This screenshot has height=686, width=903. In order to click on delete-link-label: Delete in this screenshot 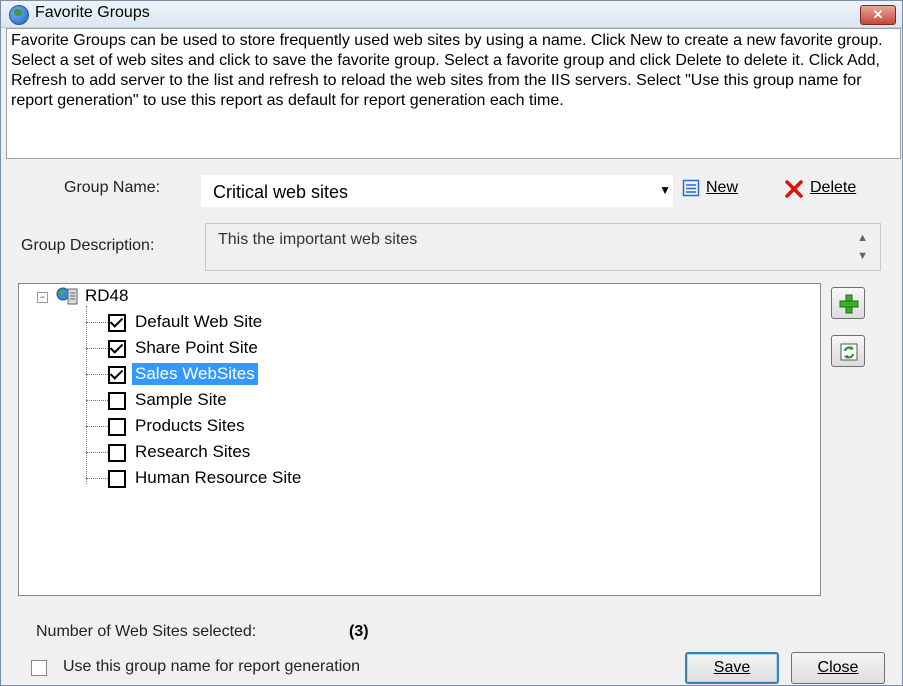, I will do `click(833, 187)`.